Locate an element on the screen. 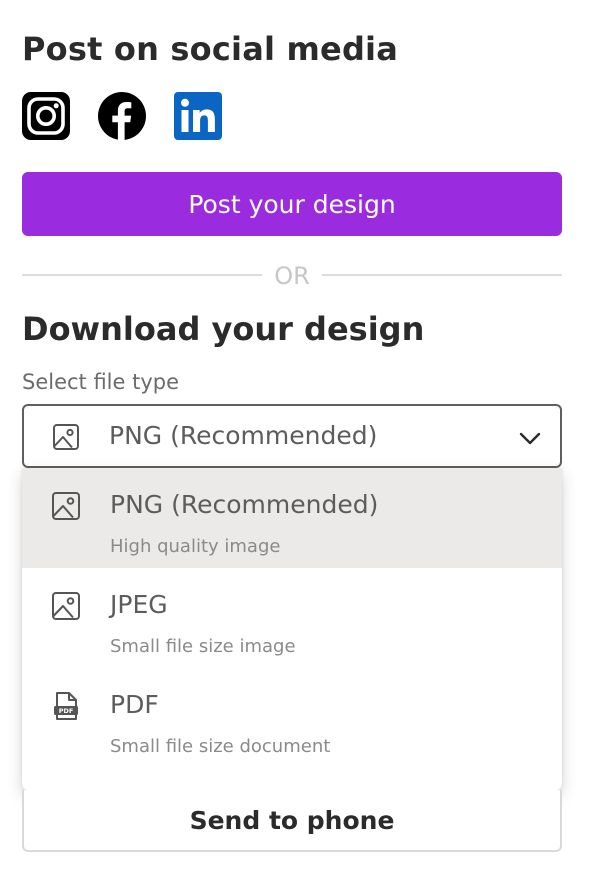 The height and width of the screenshot is (880, 590). download-title: Download your design is located at coordinates (223, 329).